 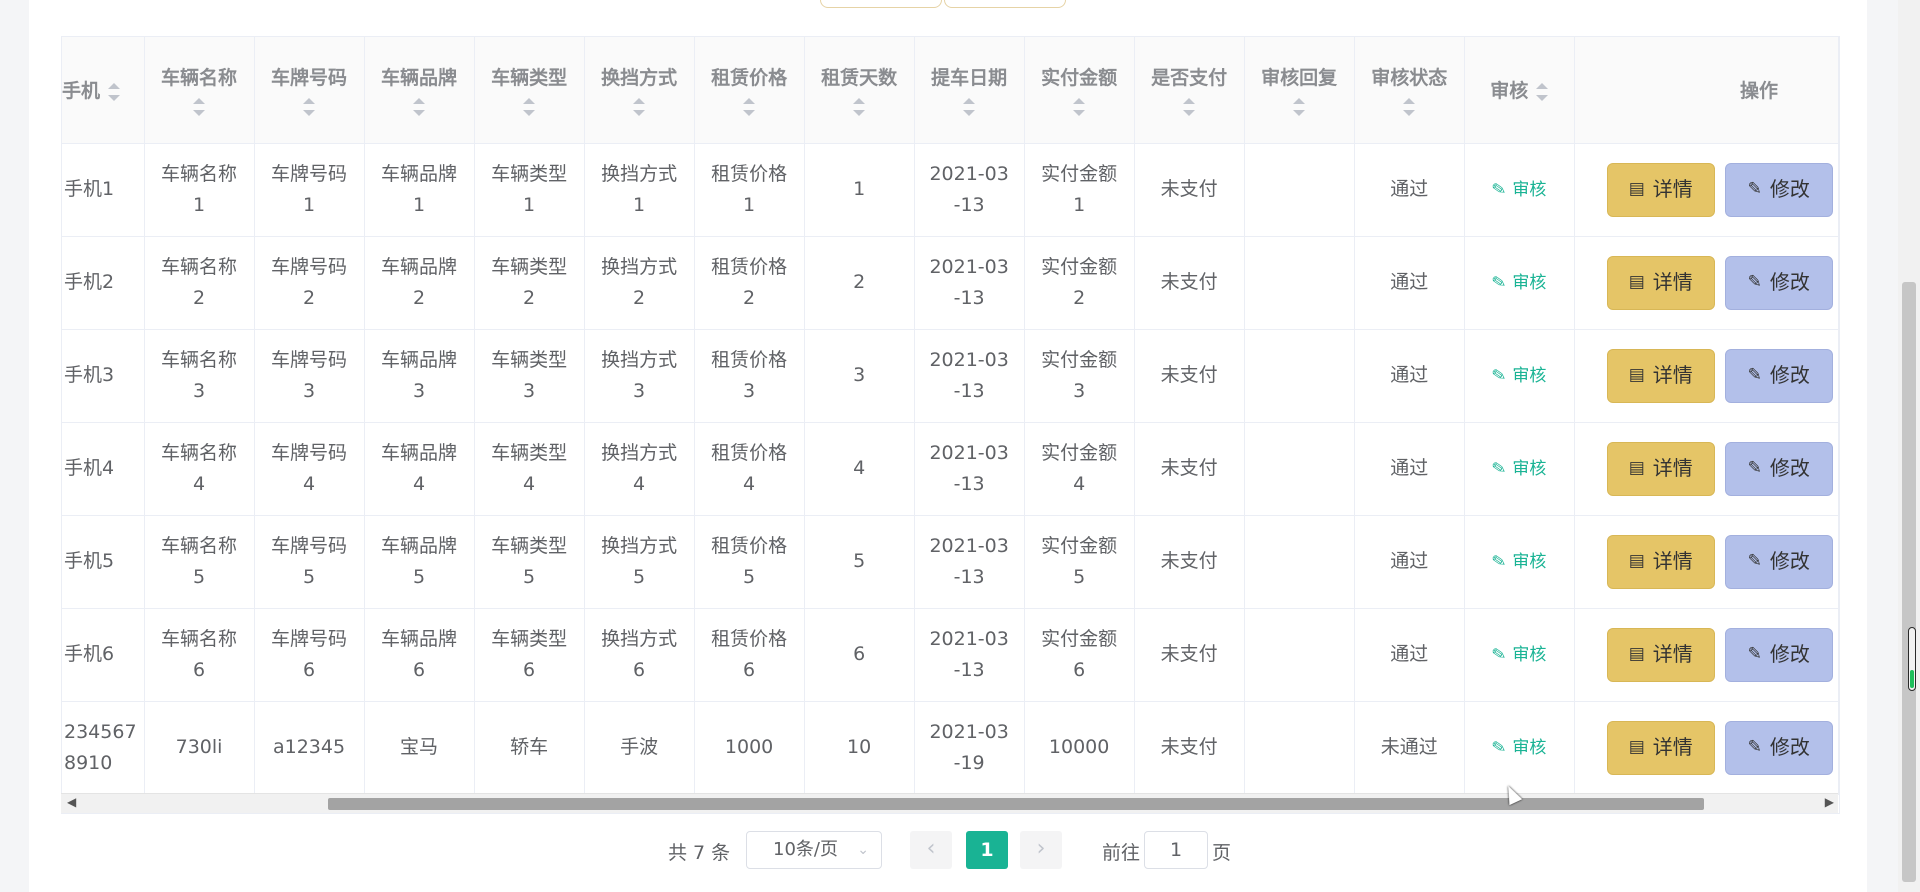 I want to click on horizontal-scrollbar: ◀ ▶, so click(x=949, y=803).